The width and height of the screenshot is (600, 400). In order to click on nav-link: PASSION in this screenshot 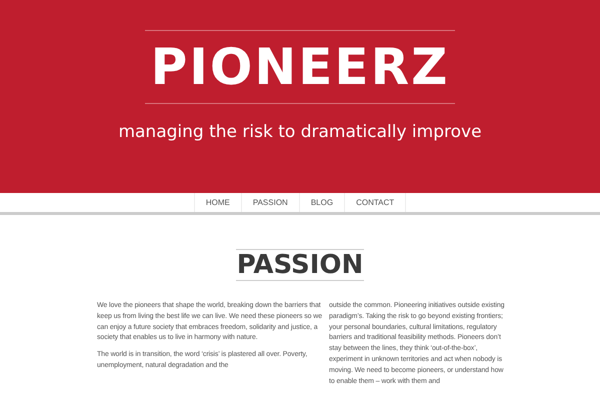, I will do `click(269, 202)`.